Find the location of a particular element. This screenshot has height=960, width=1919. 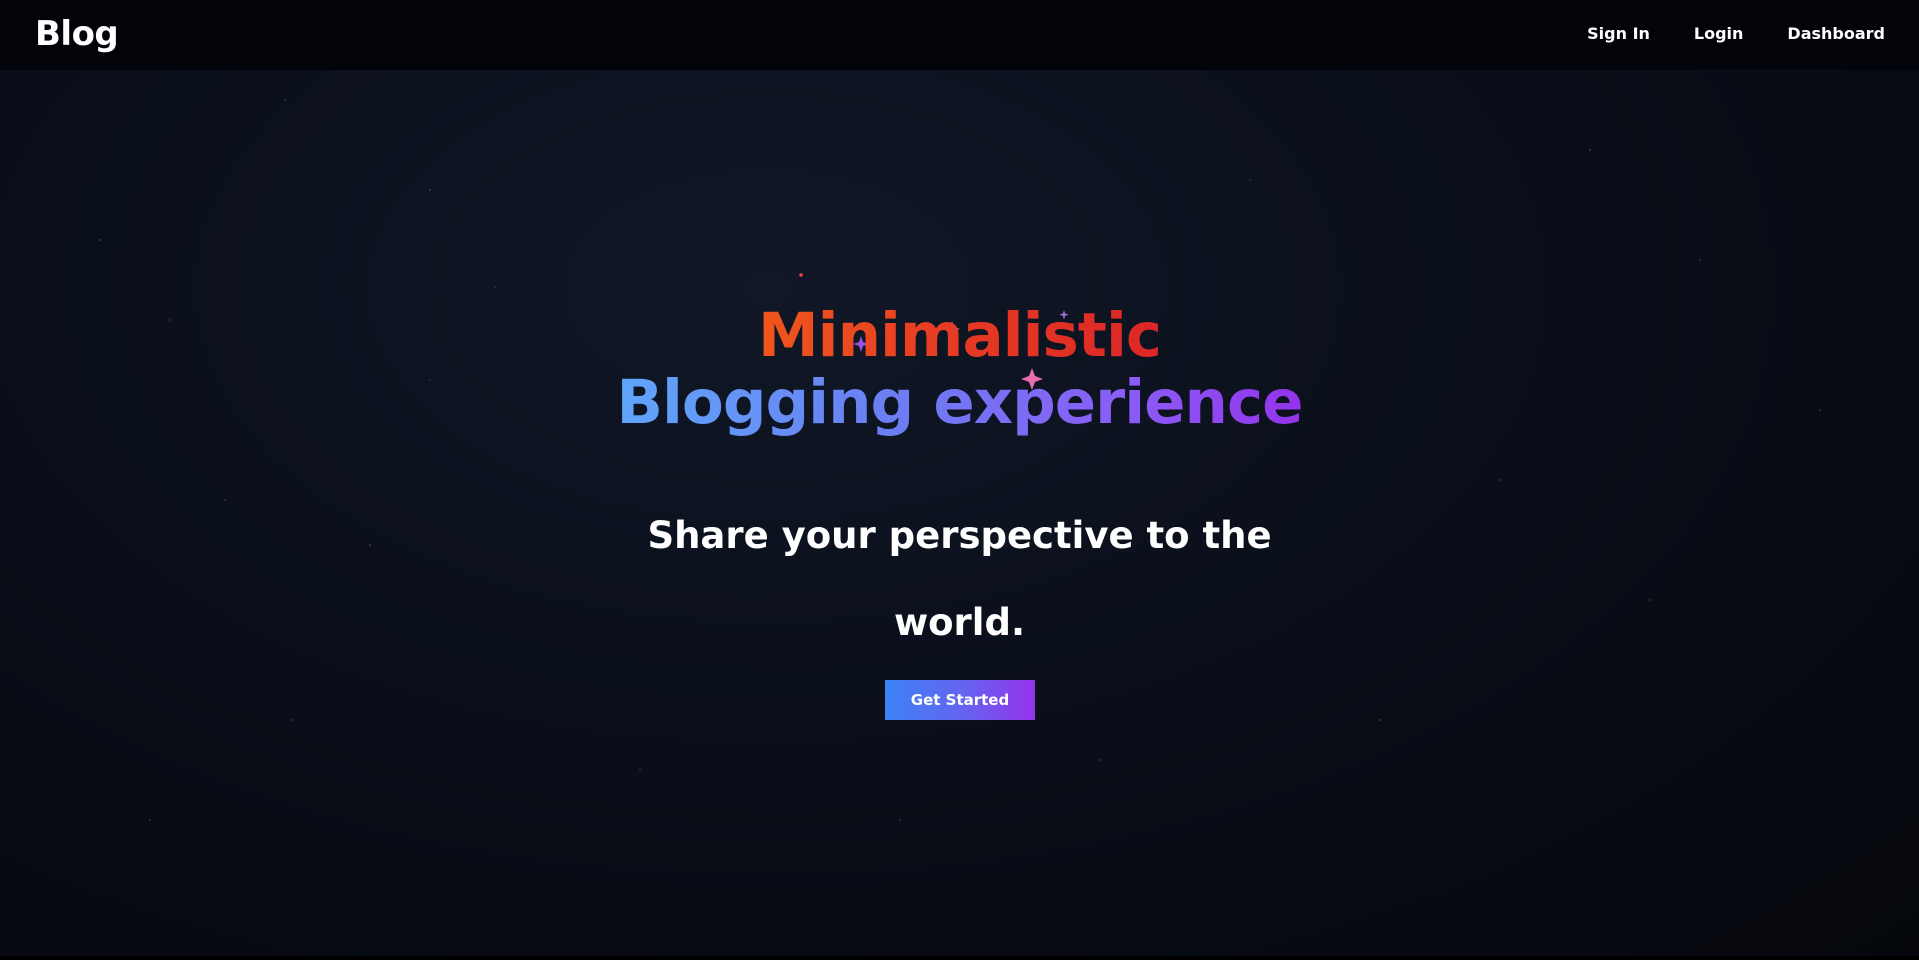

hero-title-line1: Minimalistic is located at coordinates (959, 336).